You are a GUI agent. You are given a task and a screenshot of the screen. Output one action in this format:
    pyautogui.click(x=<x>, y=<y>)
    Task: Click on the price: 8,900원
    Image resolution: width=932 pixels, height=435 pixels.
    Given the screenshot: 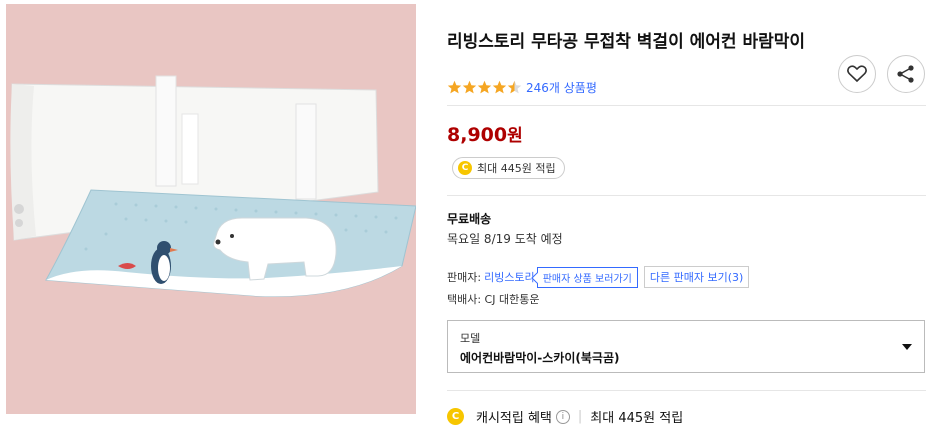 What is the action you would take?
    pyautogui.click(x=485, y=133)
    